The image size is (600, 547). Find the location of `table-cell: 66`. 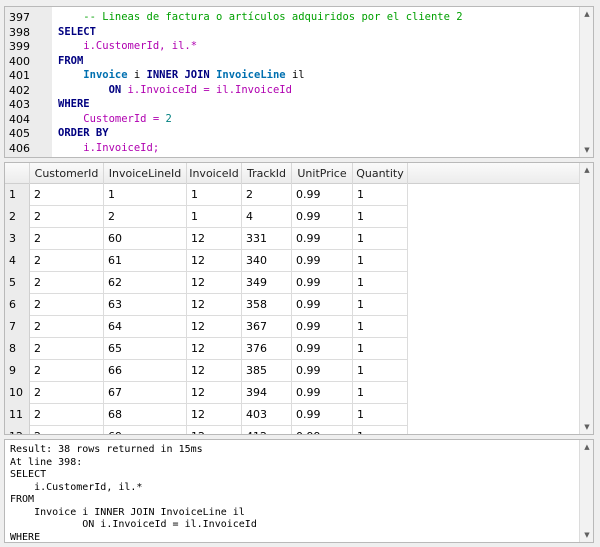

table-cell: 66 is located at coordinates (145, 371).